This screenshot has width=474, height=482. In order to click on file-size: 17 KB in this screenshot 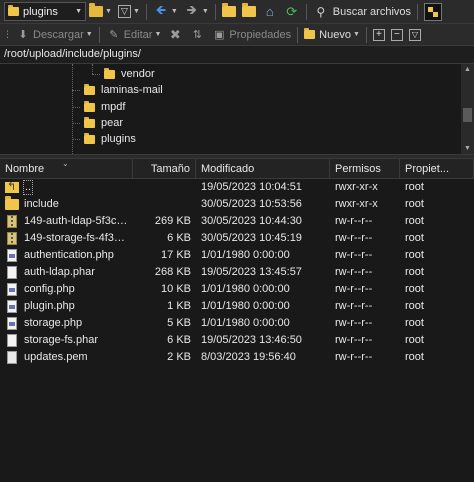, I will do `click(176, 255)`.